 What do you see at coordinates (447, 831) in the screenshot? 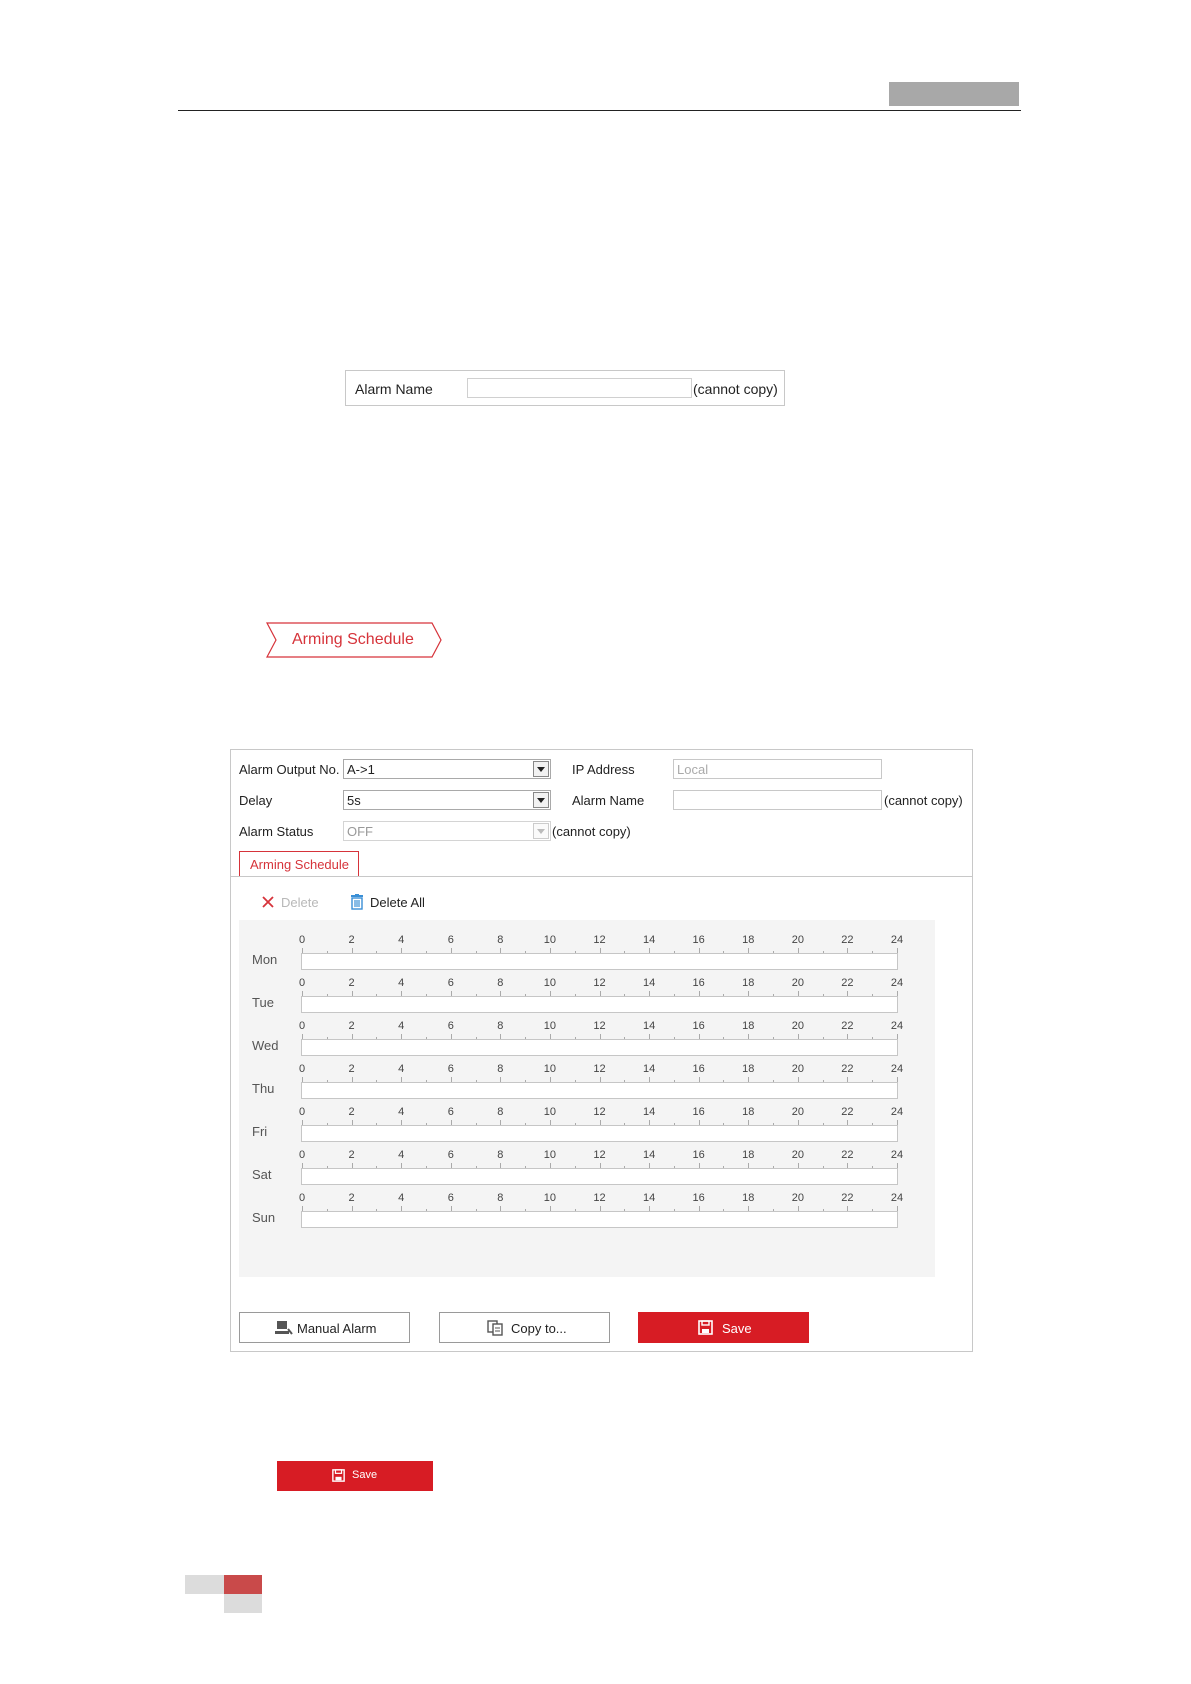
I see `alarm-status-select: OFF` at bounding box center [447, 831].